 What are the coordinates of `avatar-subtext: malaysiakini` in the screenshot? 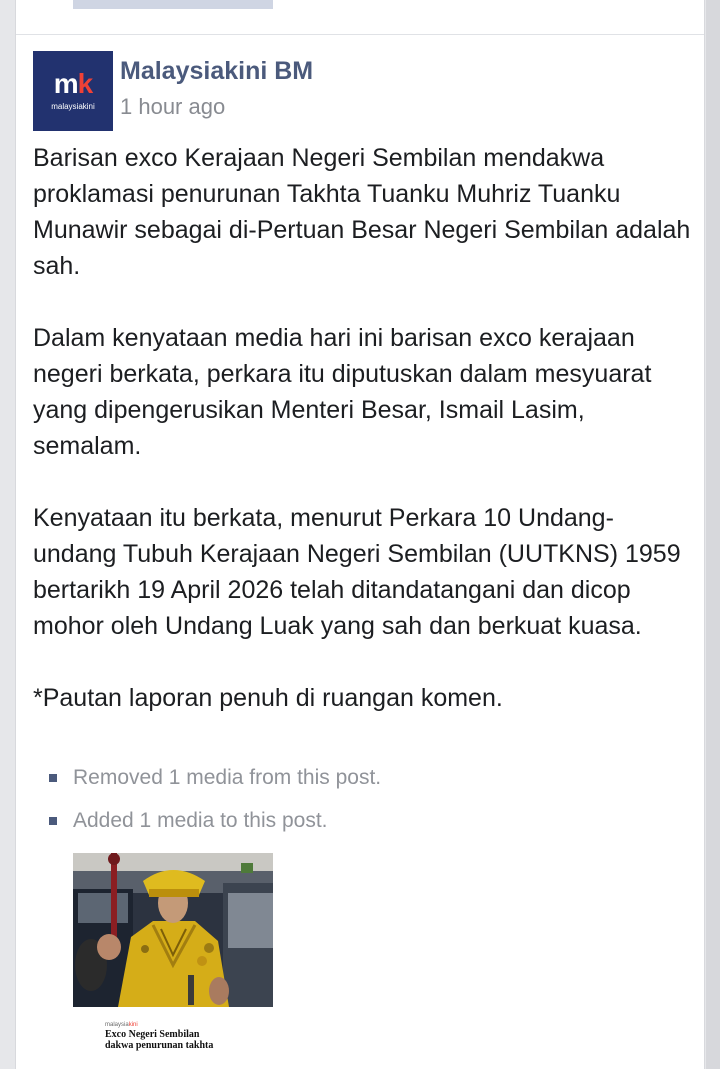 It's located at (73, 106).